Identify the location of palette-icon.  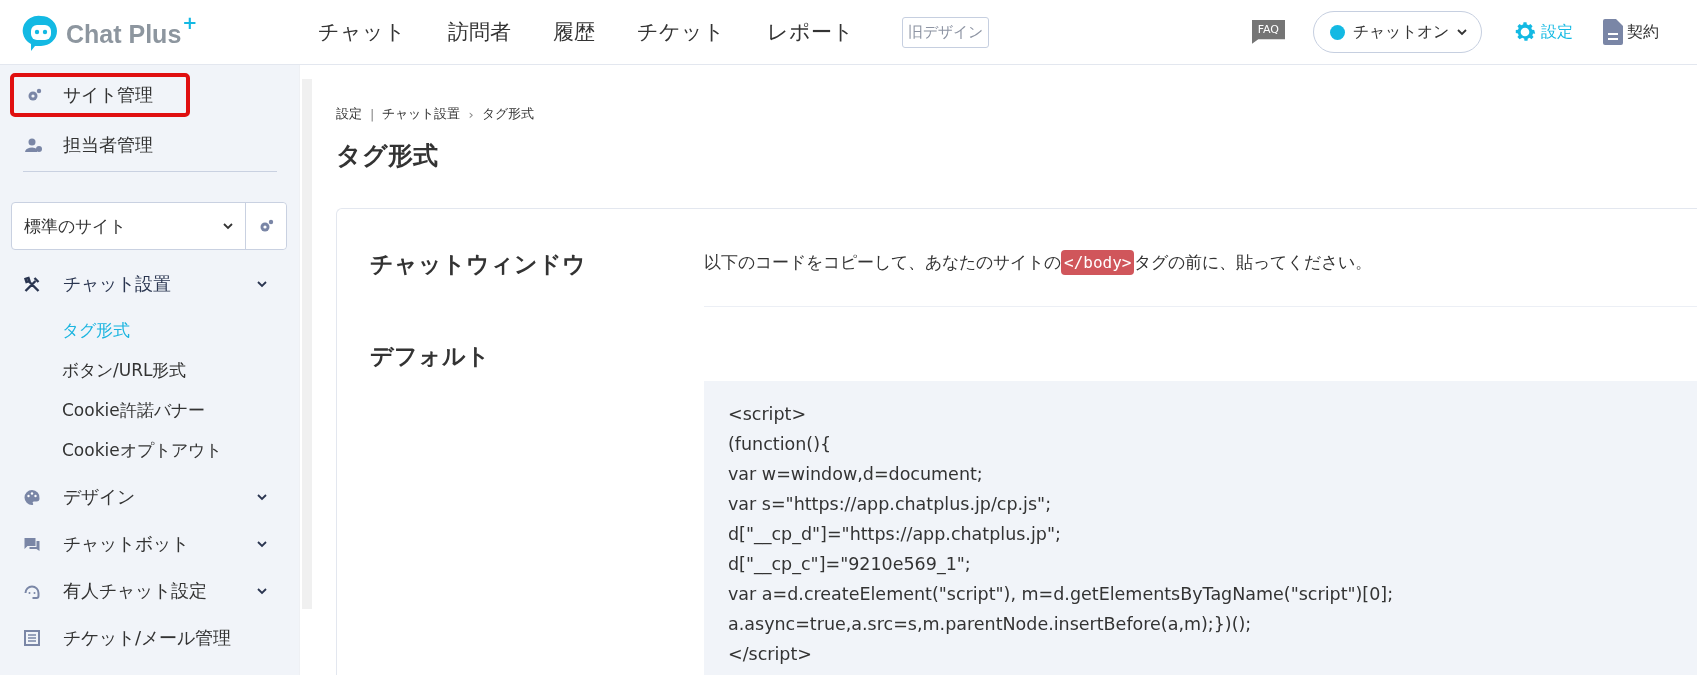
(32, 497).